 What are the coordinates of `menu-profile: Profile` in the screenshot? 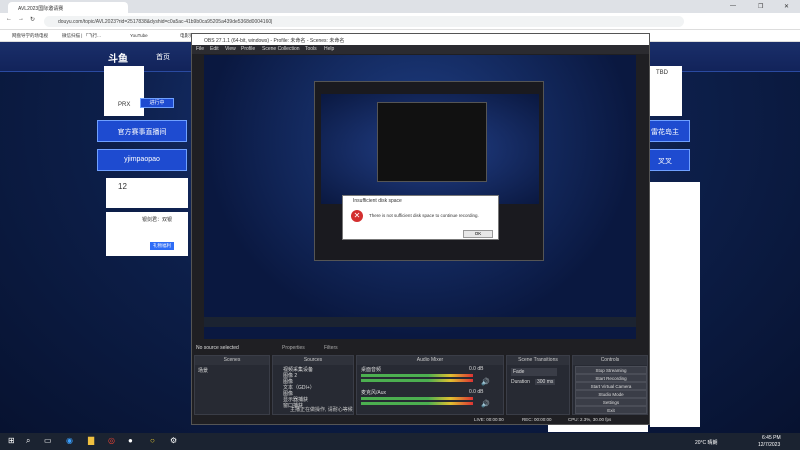 It's located at (248, 49).